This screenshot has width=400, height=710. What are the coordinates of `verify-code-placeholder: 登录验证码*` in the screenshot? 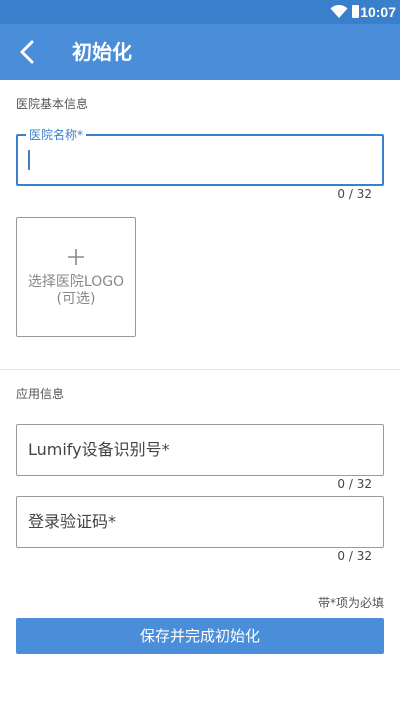 It's located at (72, 521).